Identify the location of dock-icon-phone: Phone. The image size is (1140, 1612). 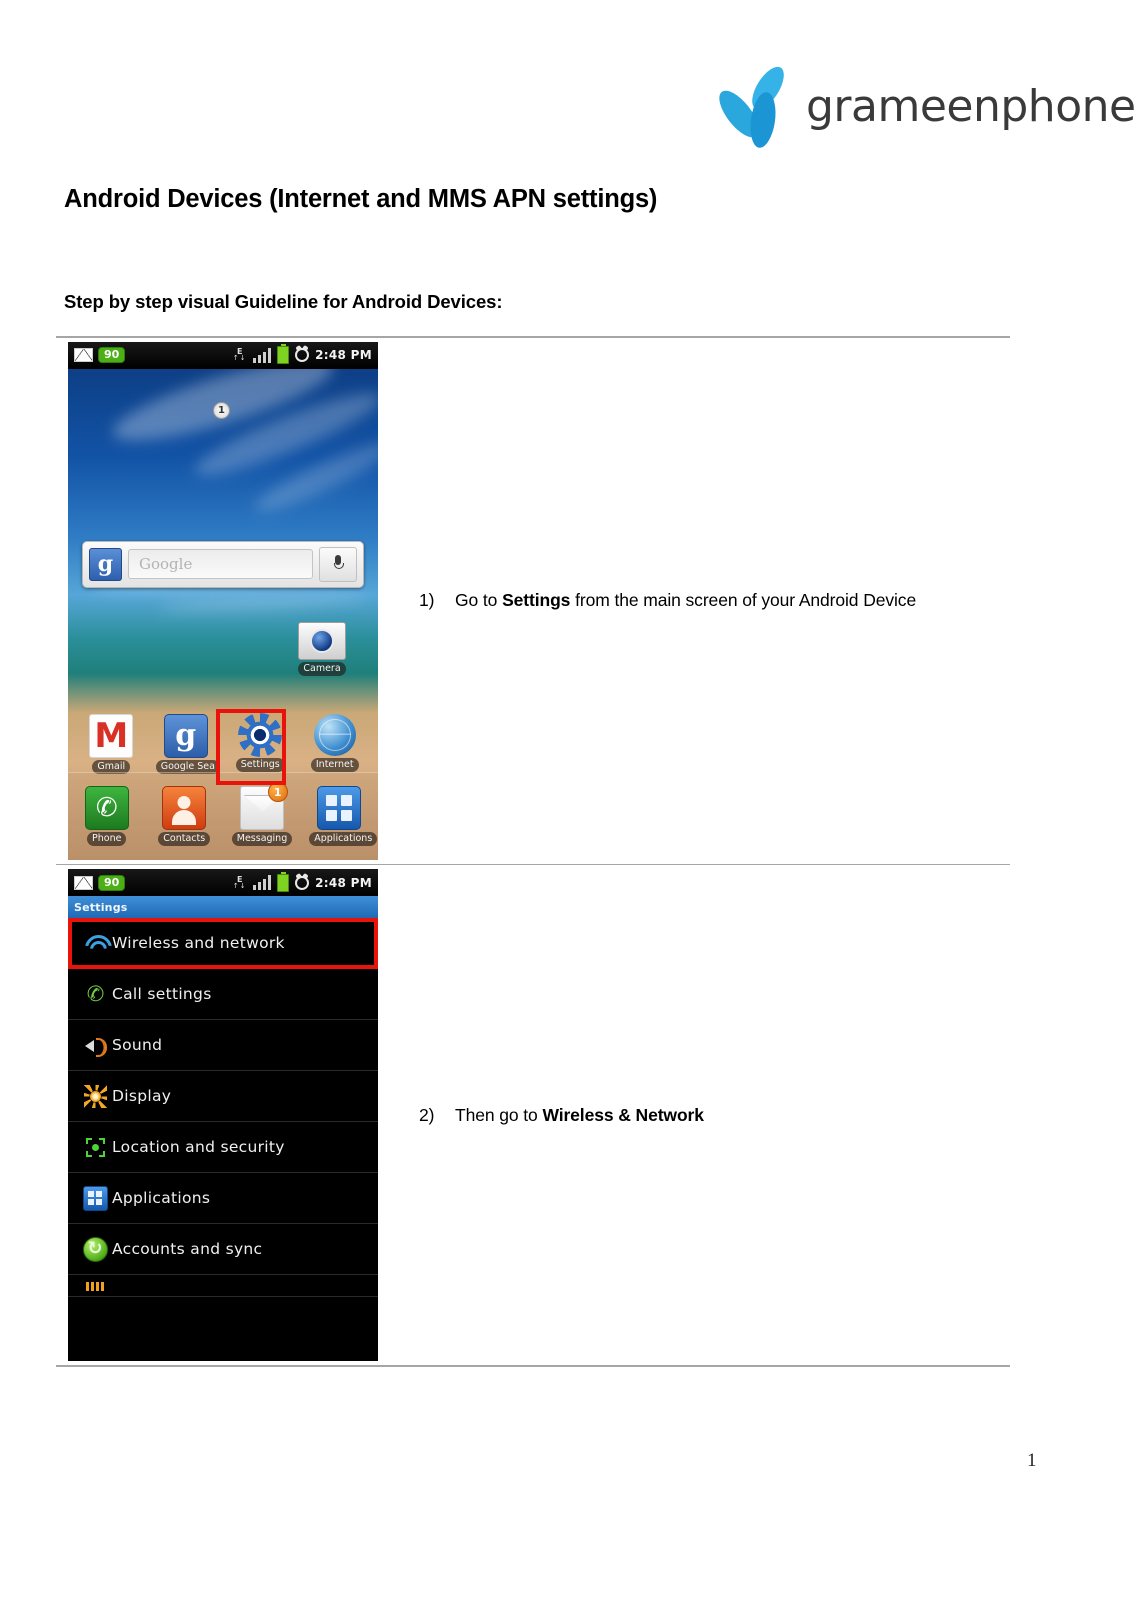
(107, 818).